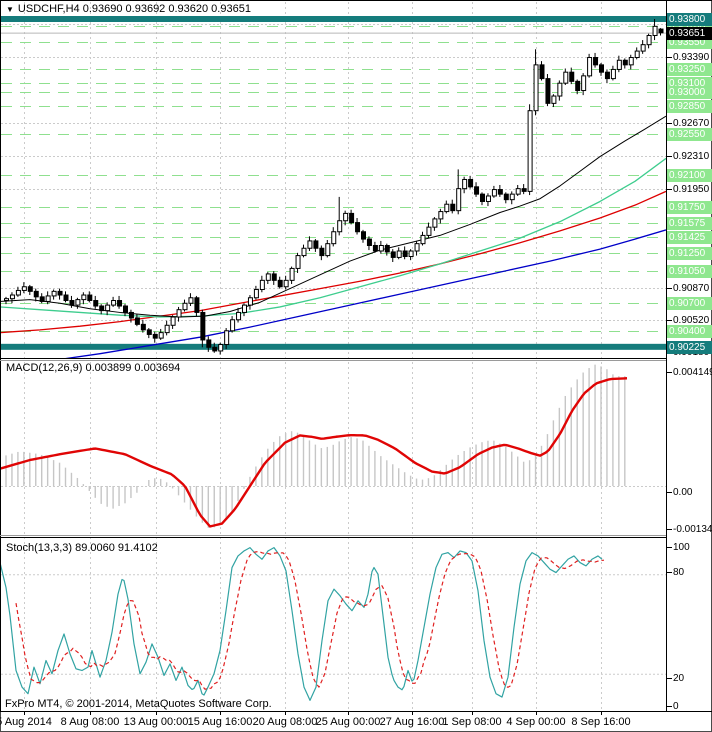  I want to click on price-label-0.90225: 0.90225, so click(689, 347).